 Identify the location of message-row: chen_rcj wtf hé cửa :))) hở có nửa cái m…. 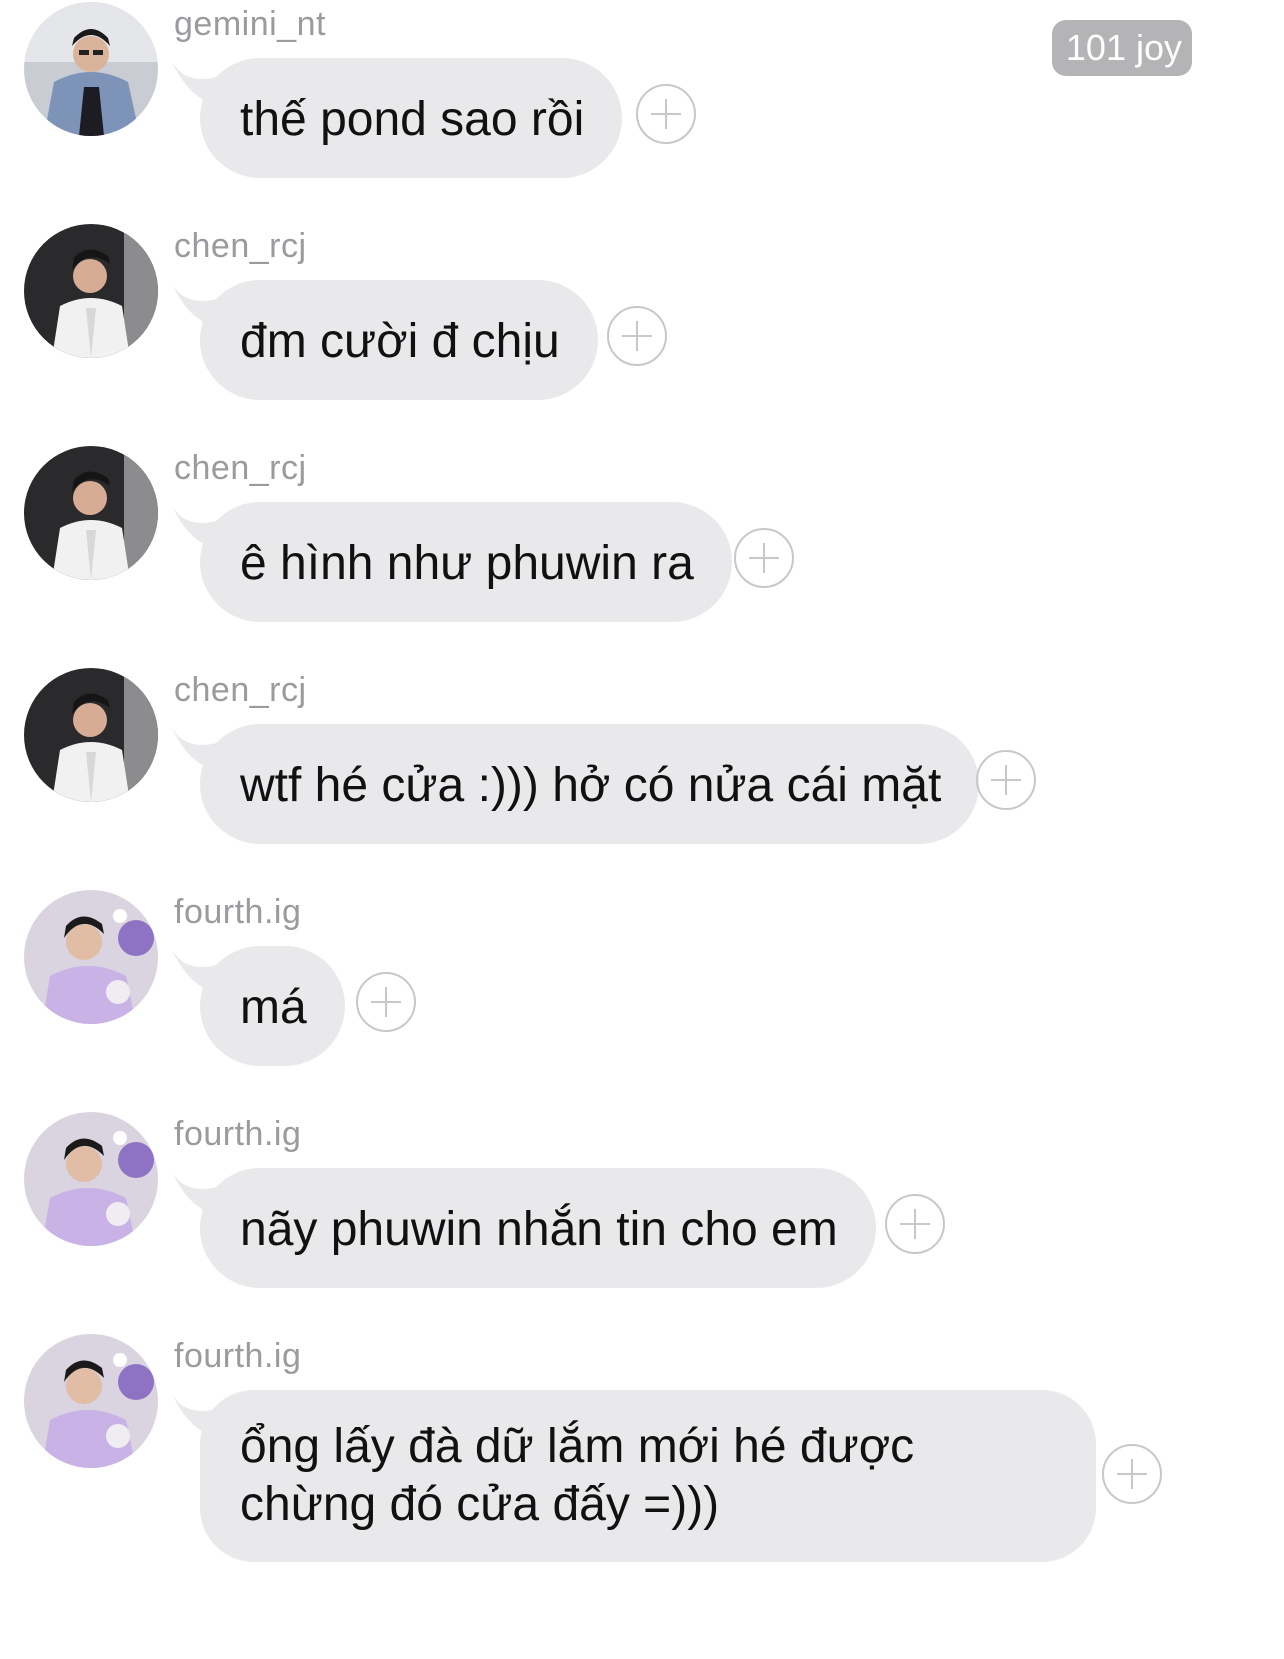
(642, 766).